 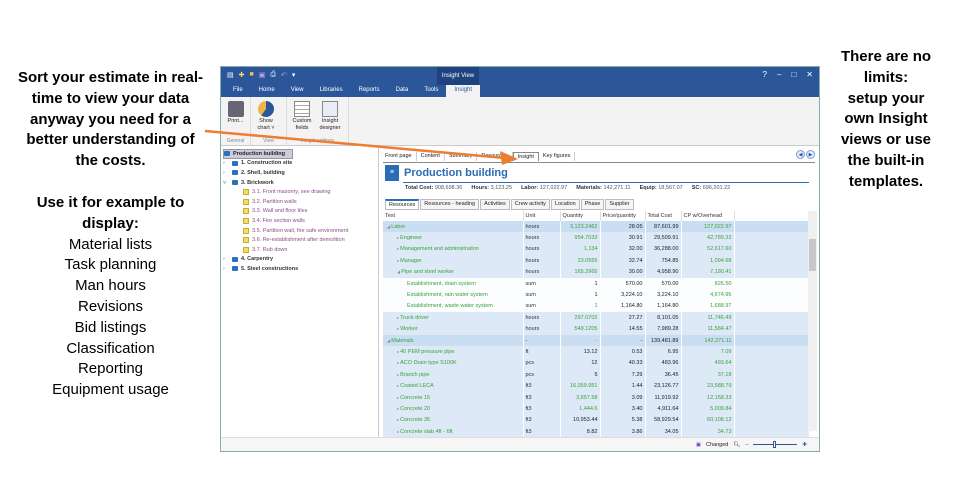 I want to click on subtab-resources: Resources, so click(x=402, y=204).